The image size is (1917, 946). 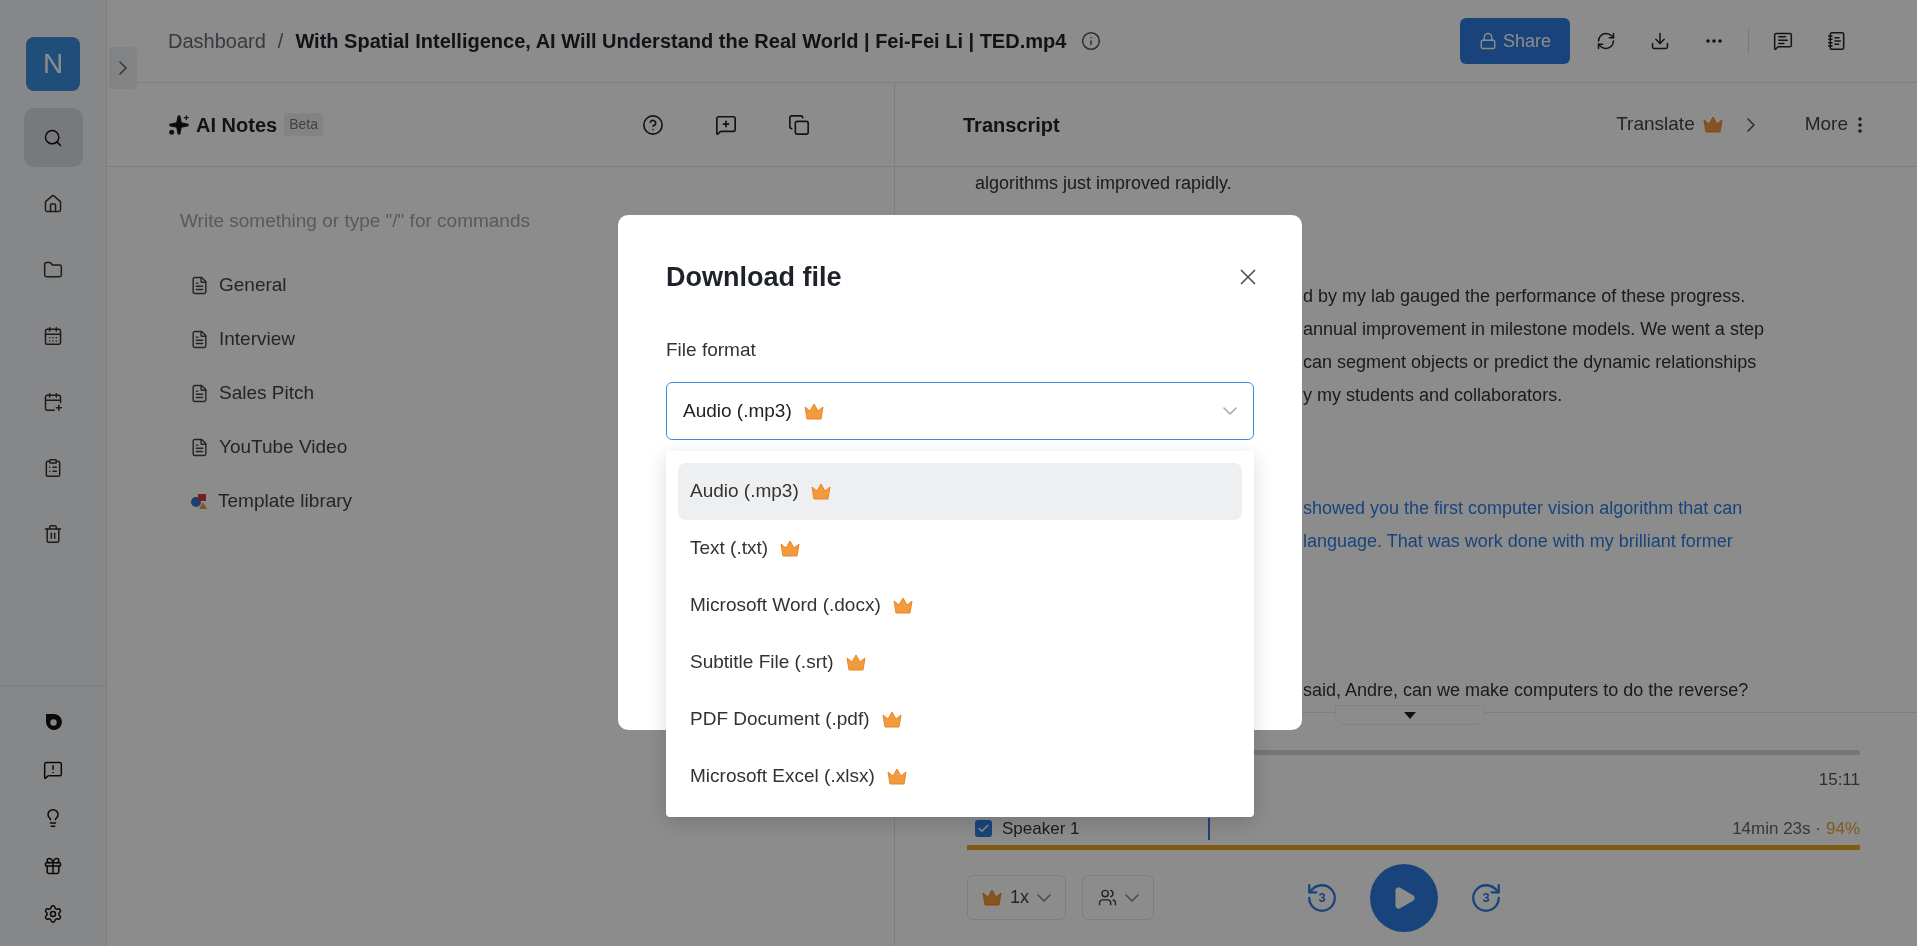 I want to click on file-title: With Spatial Intelligence, AI Will Understand the Real World | Fei-Fei Li | TED.mp4, so click(x=681, y=41).